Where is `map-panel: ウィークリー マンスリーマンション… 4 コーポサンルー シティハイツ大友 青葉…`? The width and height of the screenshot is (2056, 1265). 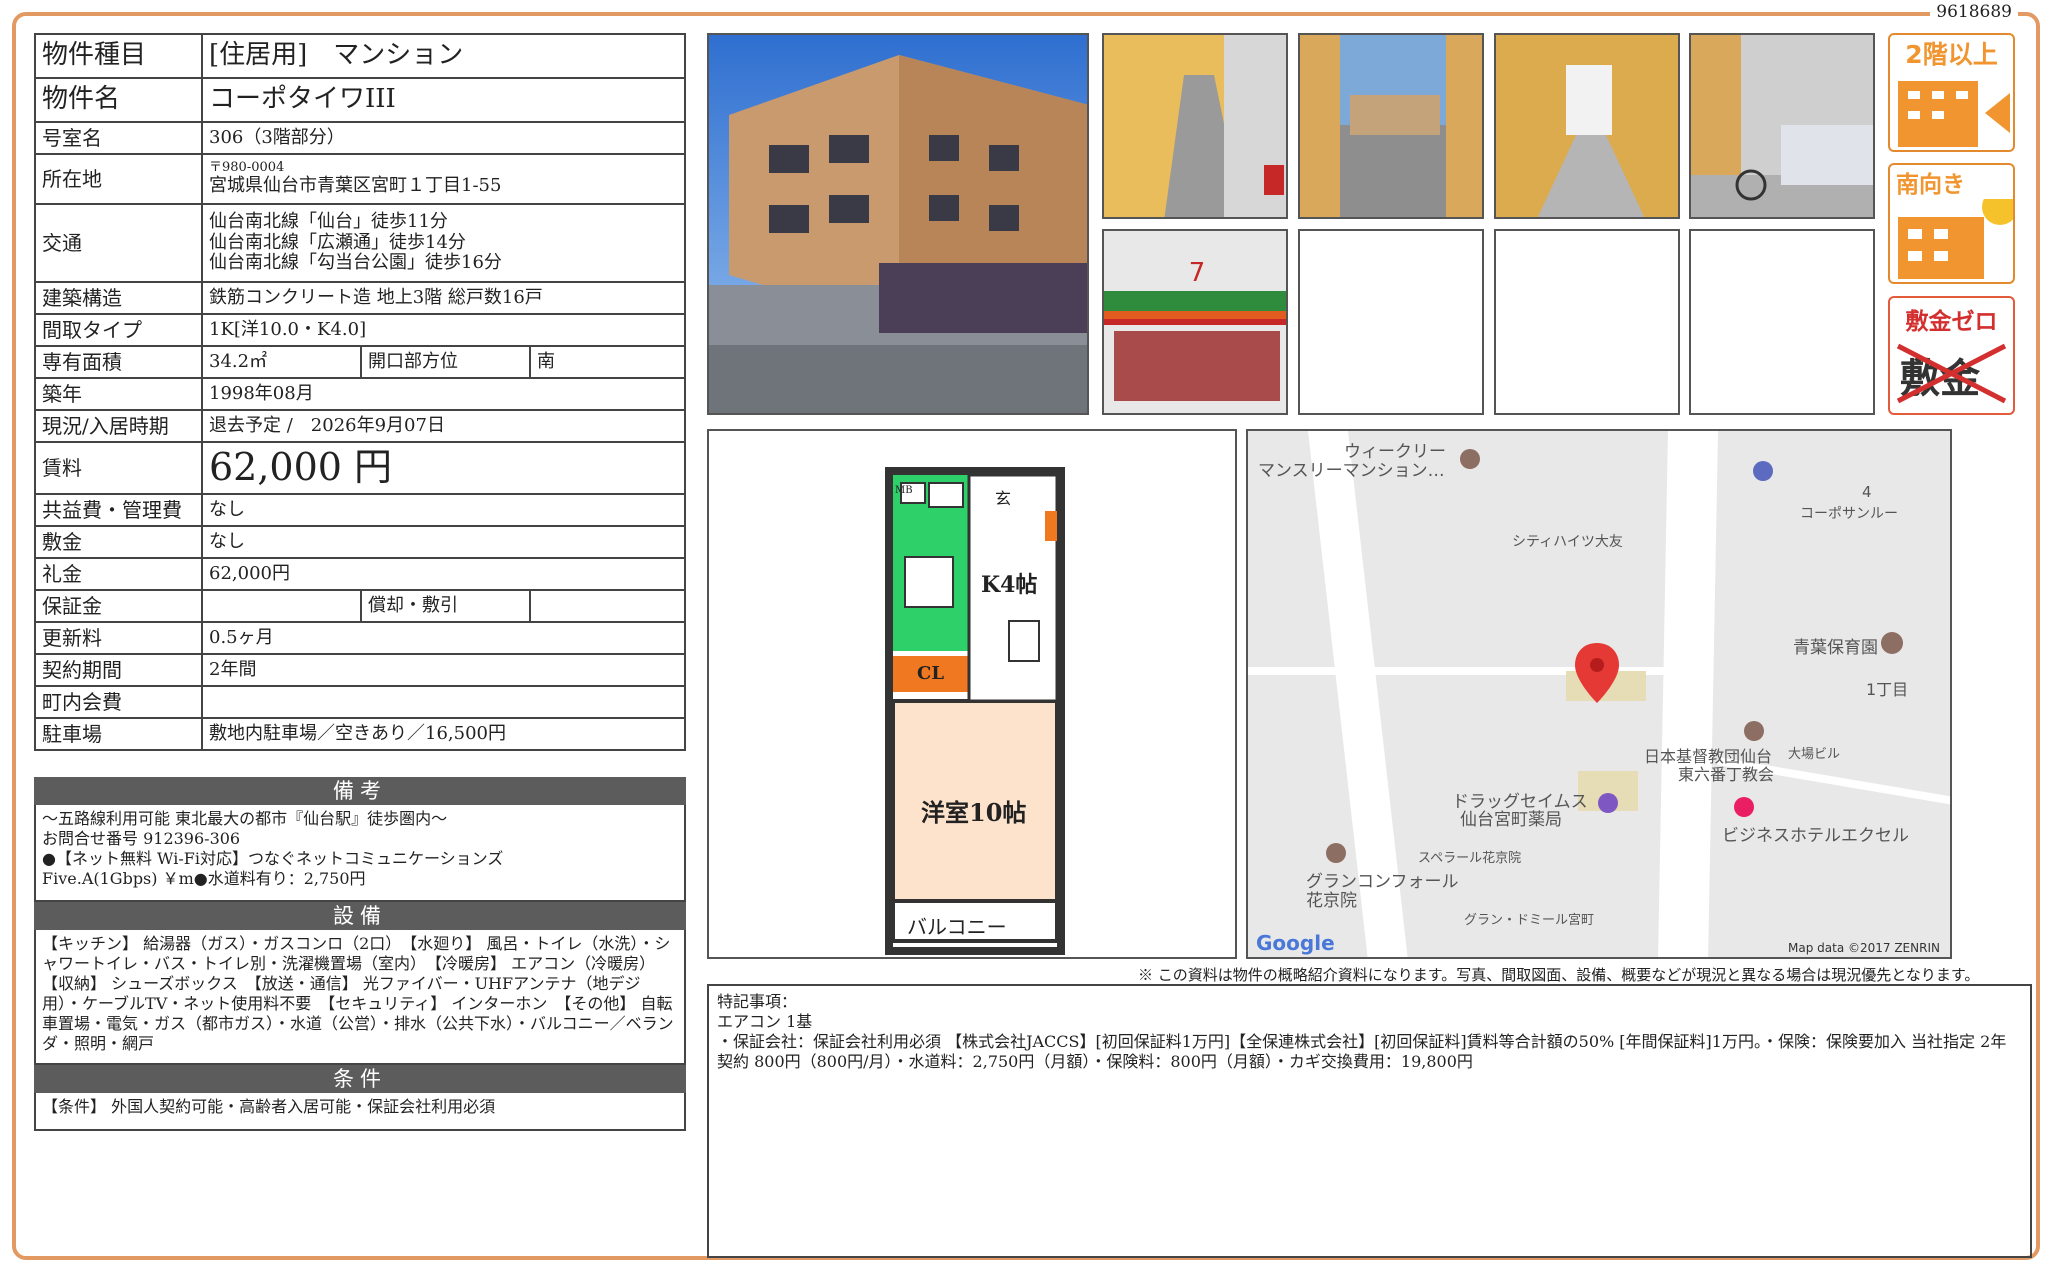 map-panel: ウィークリー マンスリーマンション… 4 コーポサンルー シティハイツ大友 青葉… is located at coordinates (1599, 694).